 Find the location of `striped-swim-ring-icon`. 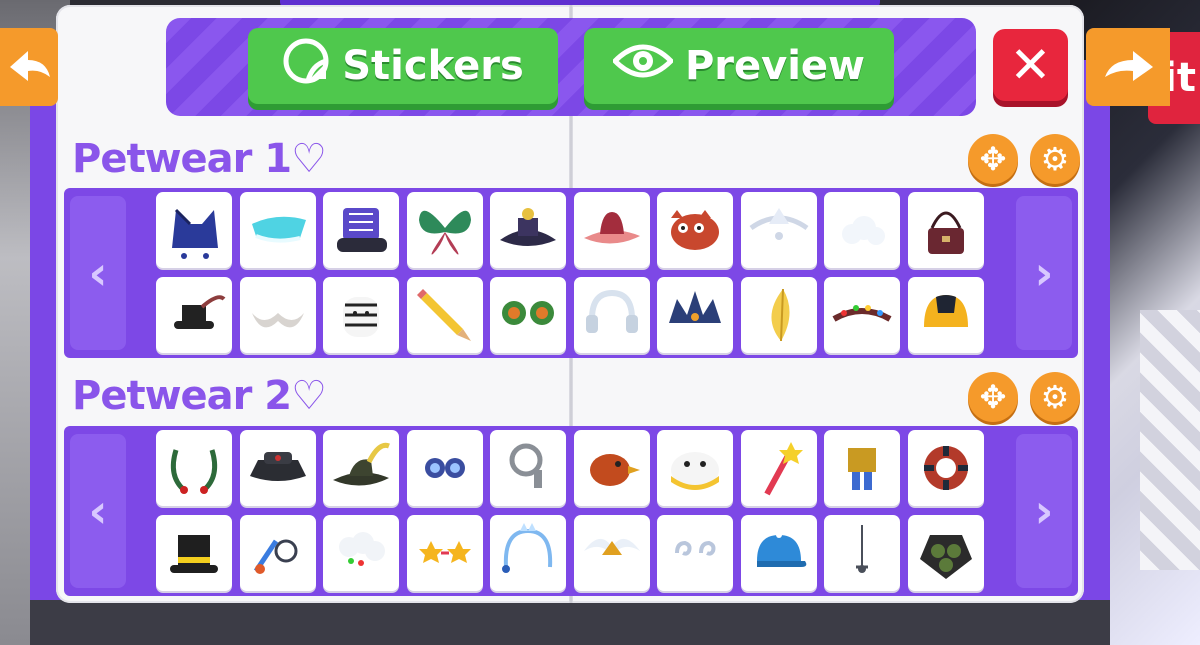

striped-swim-ring-icon is located at coordinates (945, 468).